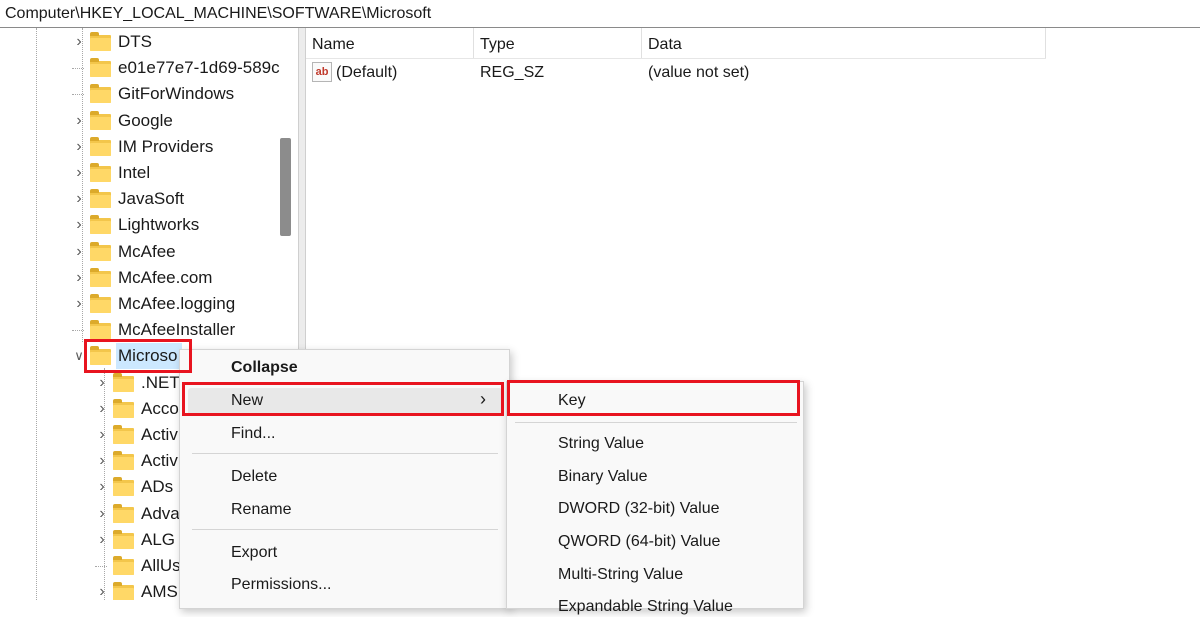 The width and height of the screenshot is (1200, 617). What do you see at coordinates (639, 542) in the screenshot?
I see `submenu-item-qword-value: QWORD (64-bit) Value` at bounding box center [639, 542].